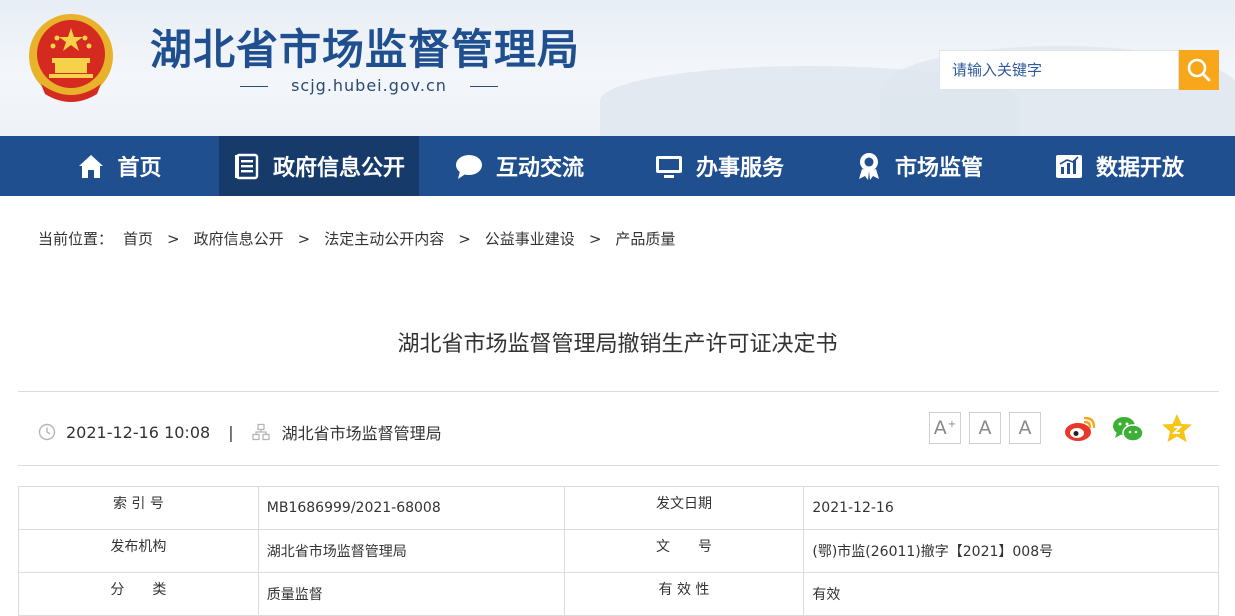 Image resolution: width=1235 pixels, height=616 pixels. I want to click on font-medium-label: A, so click(985, 428).